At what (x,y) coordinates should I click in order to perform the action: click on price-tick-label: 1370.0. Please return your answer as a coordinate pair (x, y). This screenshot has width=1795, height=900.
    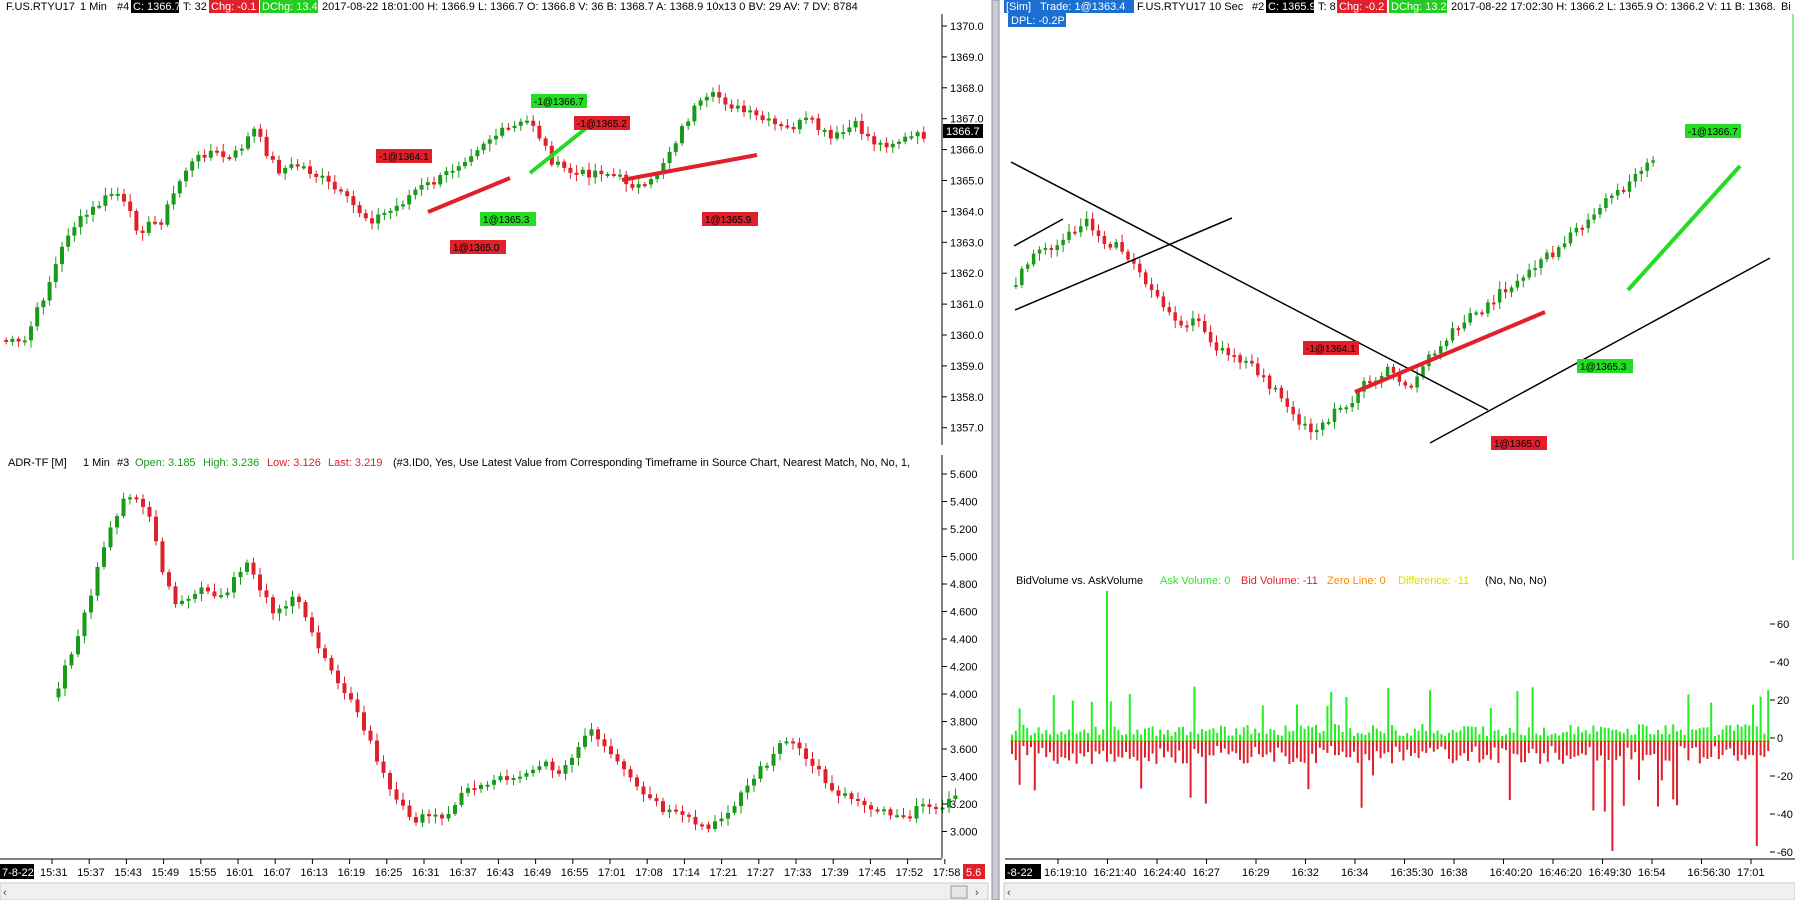
    Looking at the image, I should click on (967, 27).